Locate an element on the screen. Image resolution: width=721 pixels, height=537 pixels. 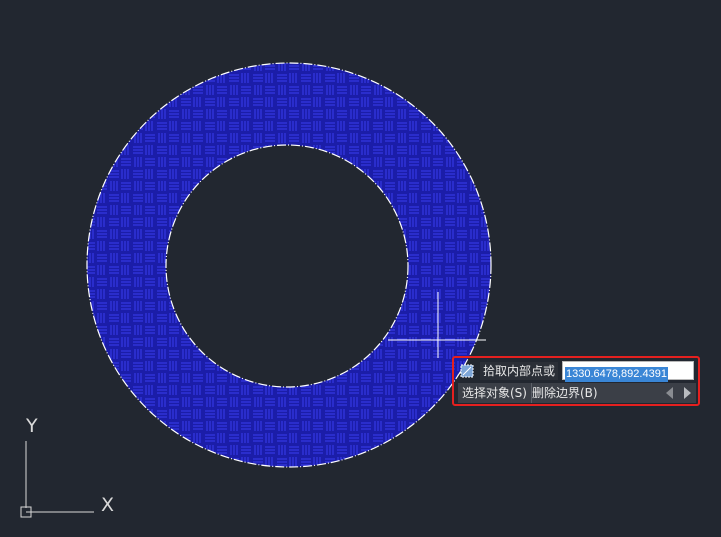
pick-point-icon is located at coordinates (467, 371).